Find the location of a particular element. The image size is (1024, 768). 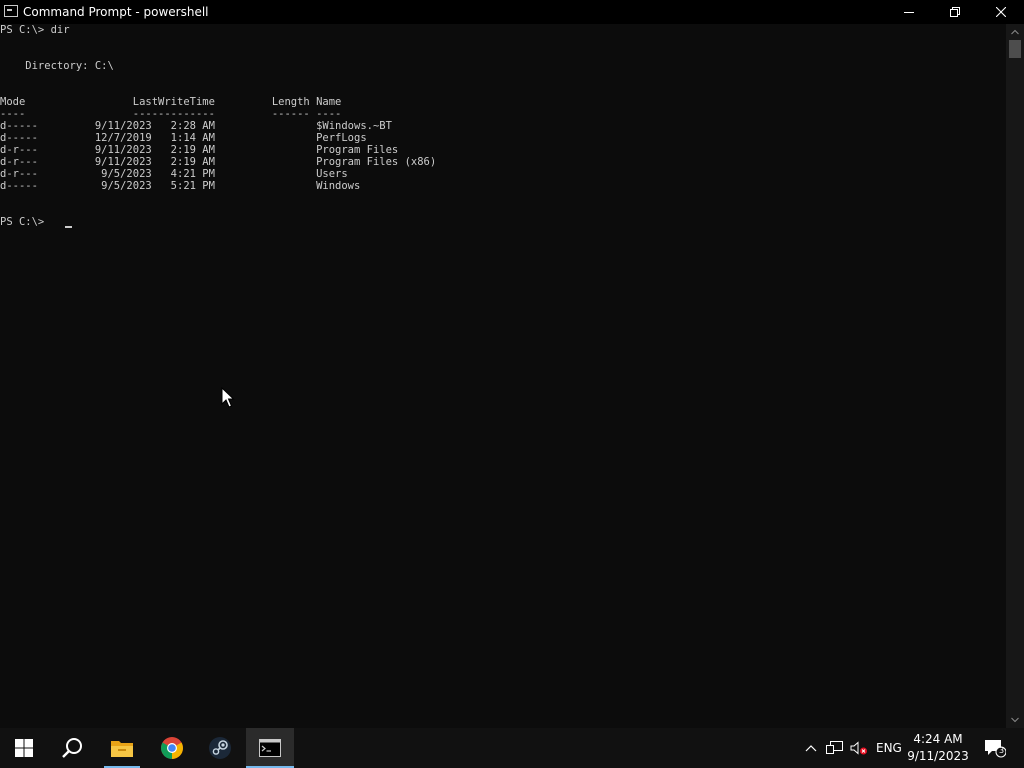

listing-row: d----- 9/11/2023 2:28 AM $Windows.~BT is located at coordinates (196, 126).